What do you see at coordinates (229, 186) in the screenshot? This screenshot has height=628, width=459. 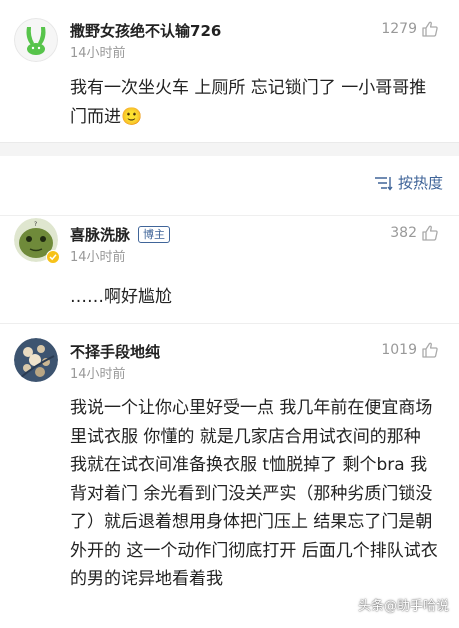 I see `sort-bar: 按热度` at bounding box center [229, 186].